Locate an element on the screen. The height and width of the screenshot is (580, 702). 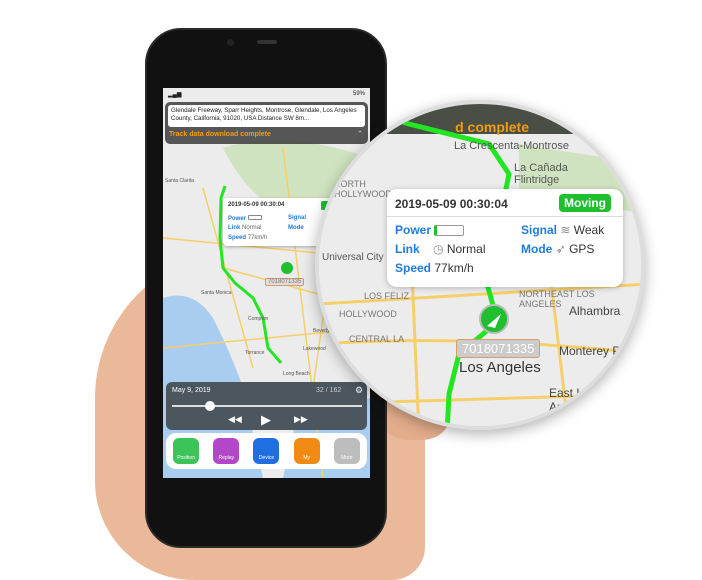
map-label: Universal City is located at coordinates (353, 257).